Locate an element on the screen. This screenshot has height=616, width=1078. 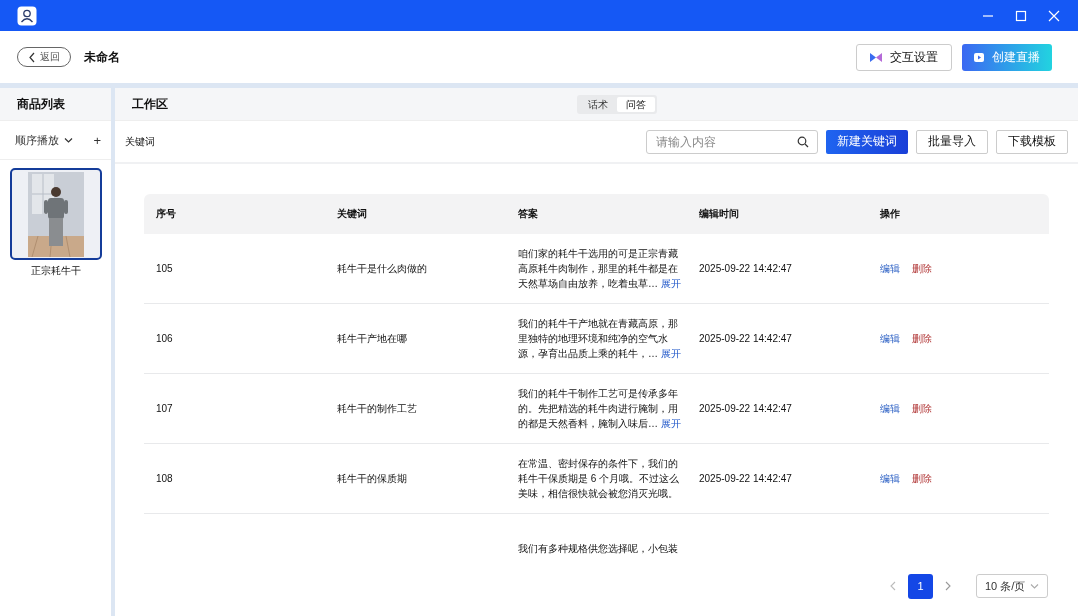
answer-text: 我们的耗牛干产地就在青藏高原，那里独特的地理环境和纯净的空气水源，孕育出品质上乘的耗牛，… 展开 is located at coordinates (599, 339).